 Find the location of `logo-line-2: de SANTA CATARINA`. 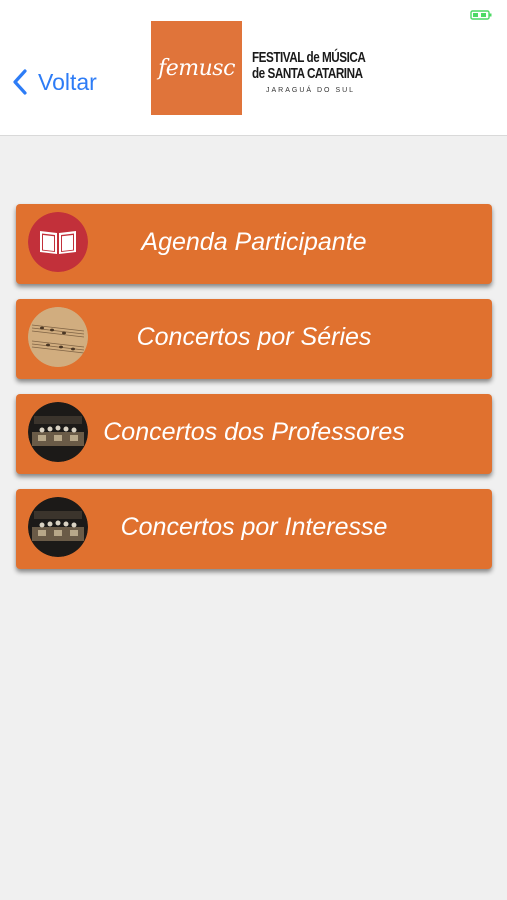

logo-line-2: de SANTA CATARINA is located at coordinates (307, 73).